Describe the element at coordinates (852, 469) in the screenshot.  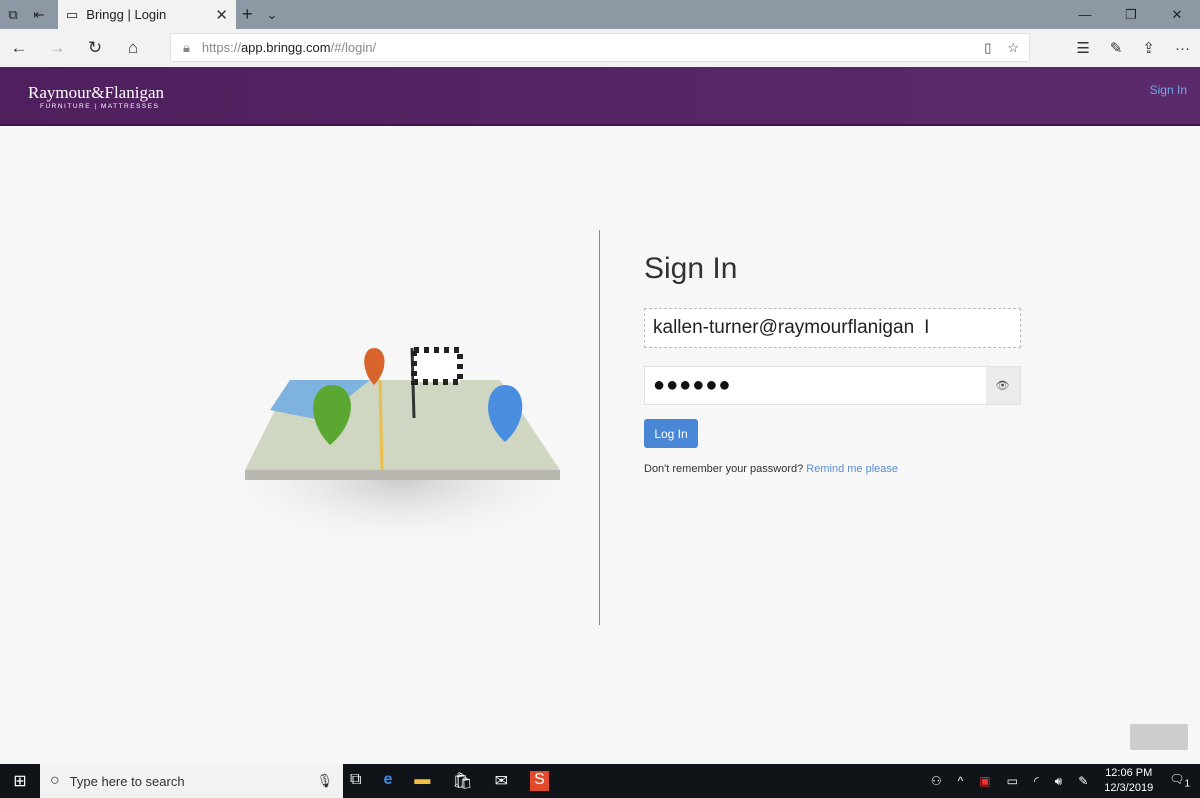
I see `remind-link: Remind me please` at that location.